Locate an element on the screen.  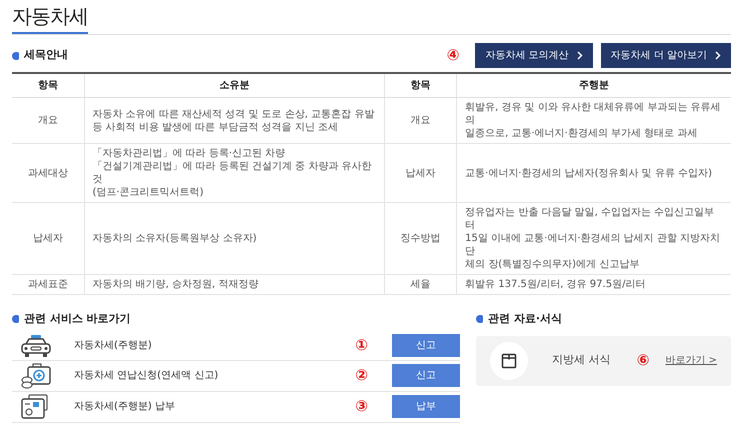
column-header: 소유분 is located at coordinates (234, 85).